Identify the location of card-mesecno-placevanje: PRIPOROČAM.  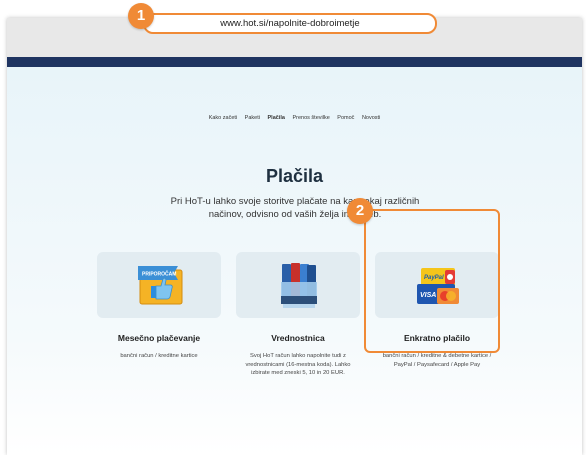
(159, 285).